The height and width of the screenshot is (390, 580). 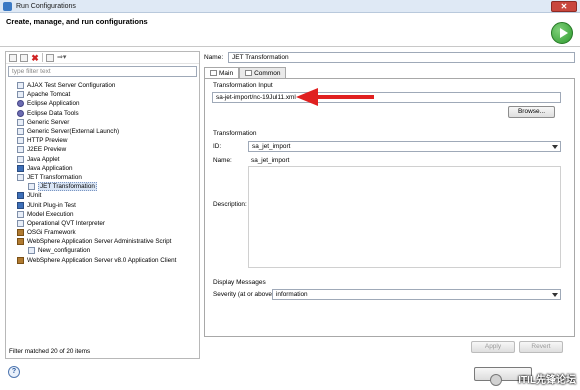 What do you see at coordinates (53, 113) in the screenshot?
I see `tree-item-label: Eclipse Data Tools` at bounding box center [53, 113].